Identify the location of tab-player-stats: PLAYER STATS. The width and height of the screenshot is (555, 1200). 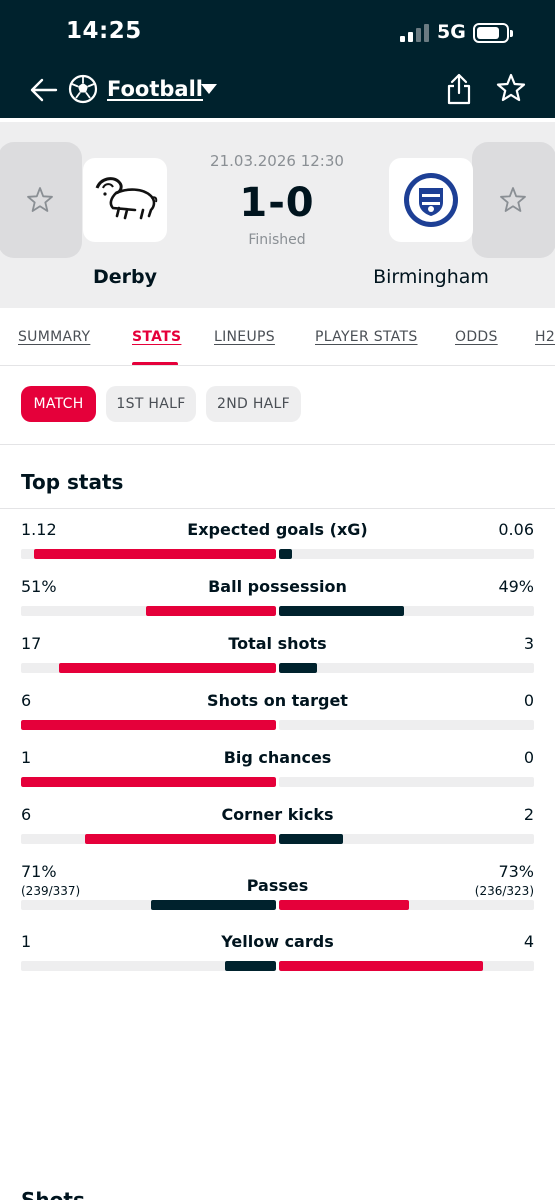
(366, 337).